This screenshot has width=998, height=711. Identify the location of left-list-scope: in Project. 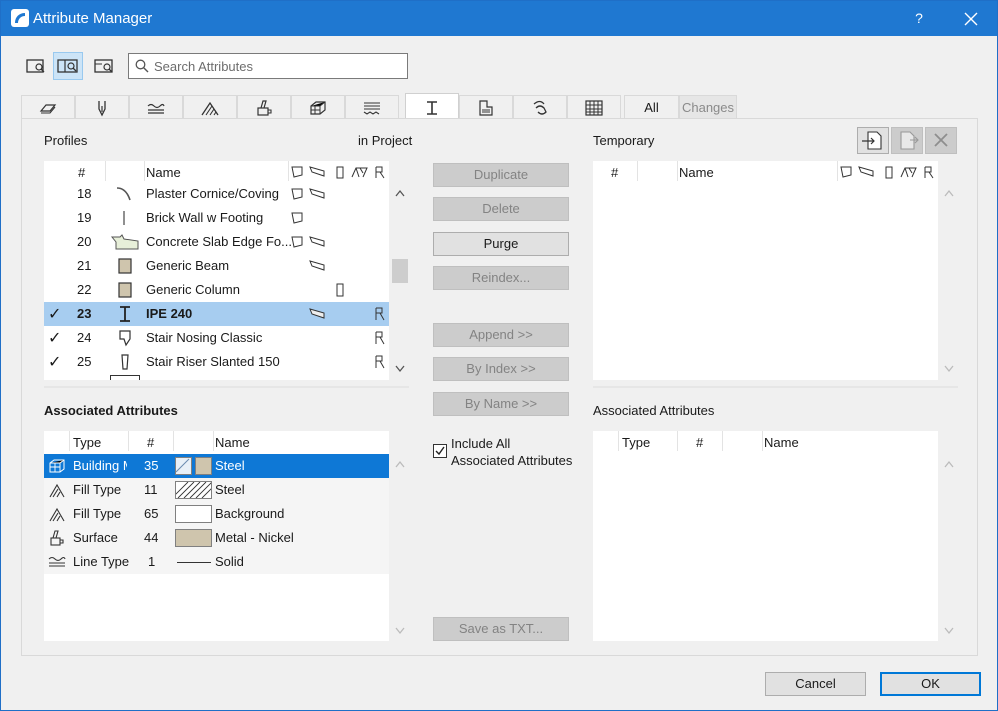
(385, 140).